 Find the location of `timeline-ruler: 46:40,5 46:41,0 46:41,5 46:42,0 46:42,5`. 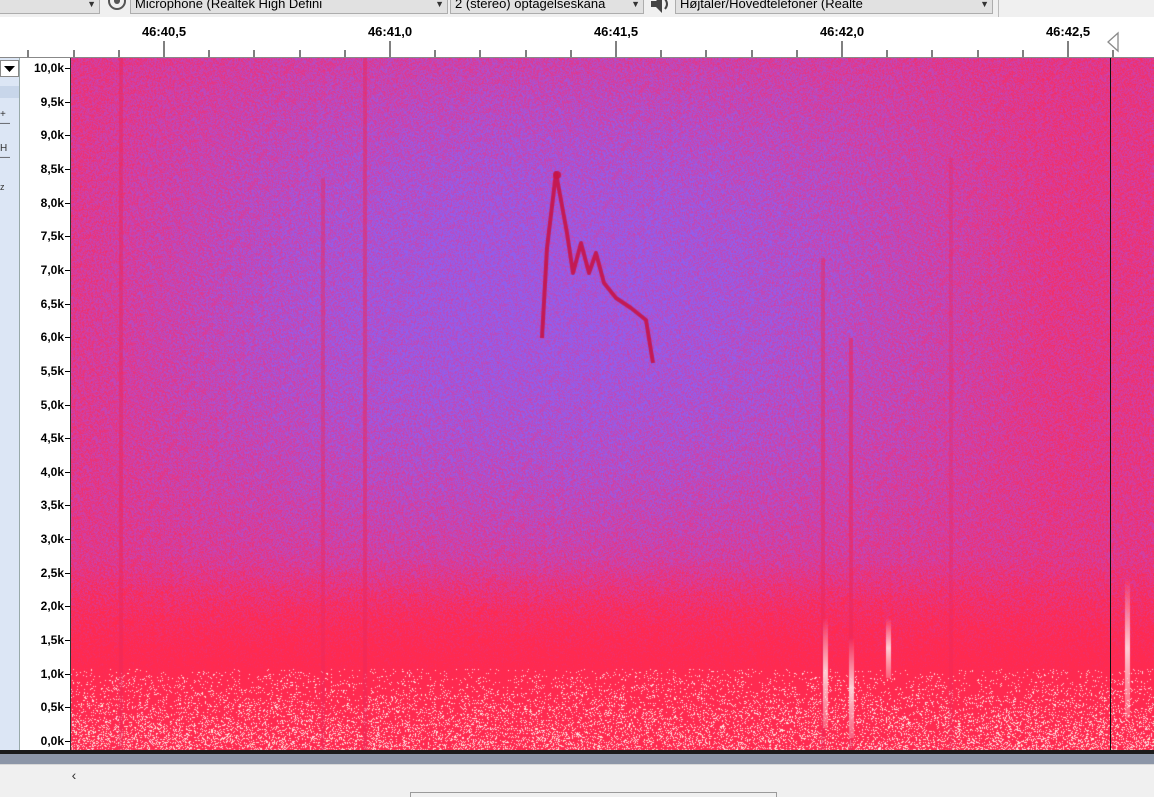

timeline-ruler: 46:40,5 46:41,0 46:41,5 46:42,0 46:42,5 is located at coordinates (577, 37).